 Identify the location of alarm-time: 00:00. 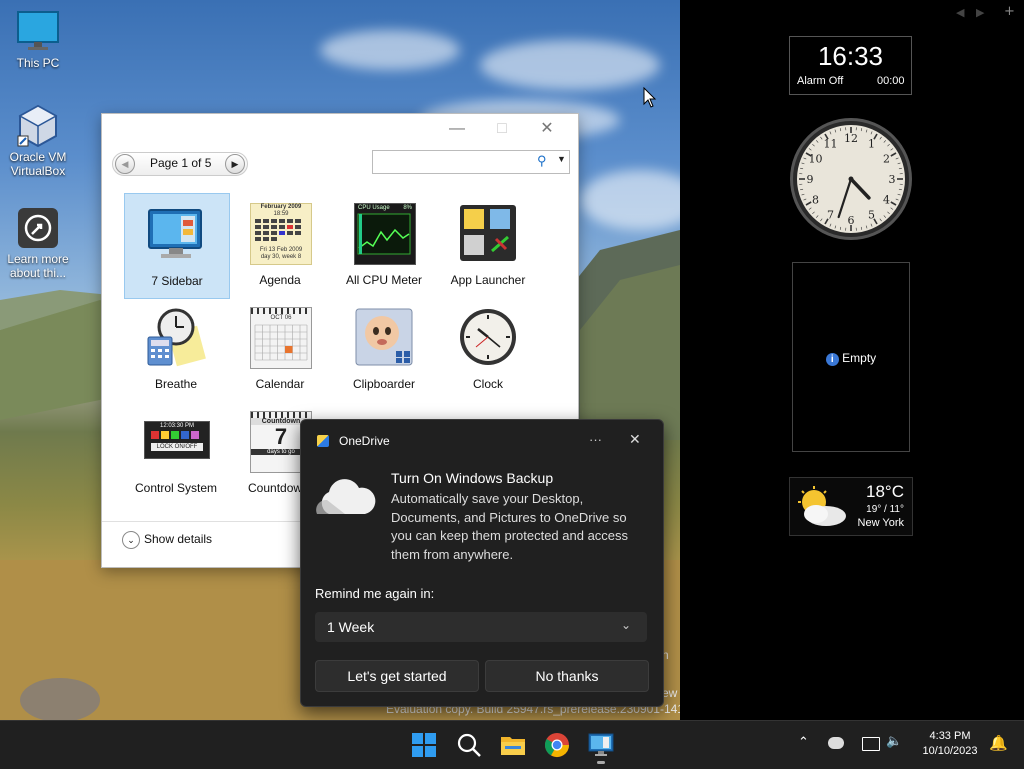
(891, 81).